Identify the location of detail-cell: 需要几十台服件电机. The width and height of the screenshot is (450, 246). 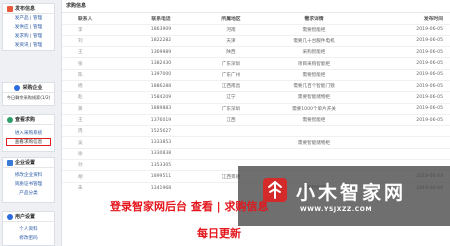
(314, 40).